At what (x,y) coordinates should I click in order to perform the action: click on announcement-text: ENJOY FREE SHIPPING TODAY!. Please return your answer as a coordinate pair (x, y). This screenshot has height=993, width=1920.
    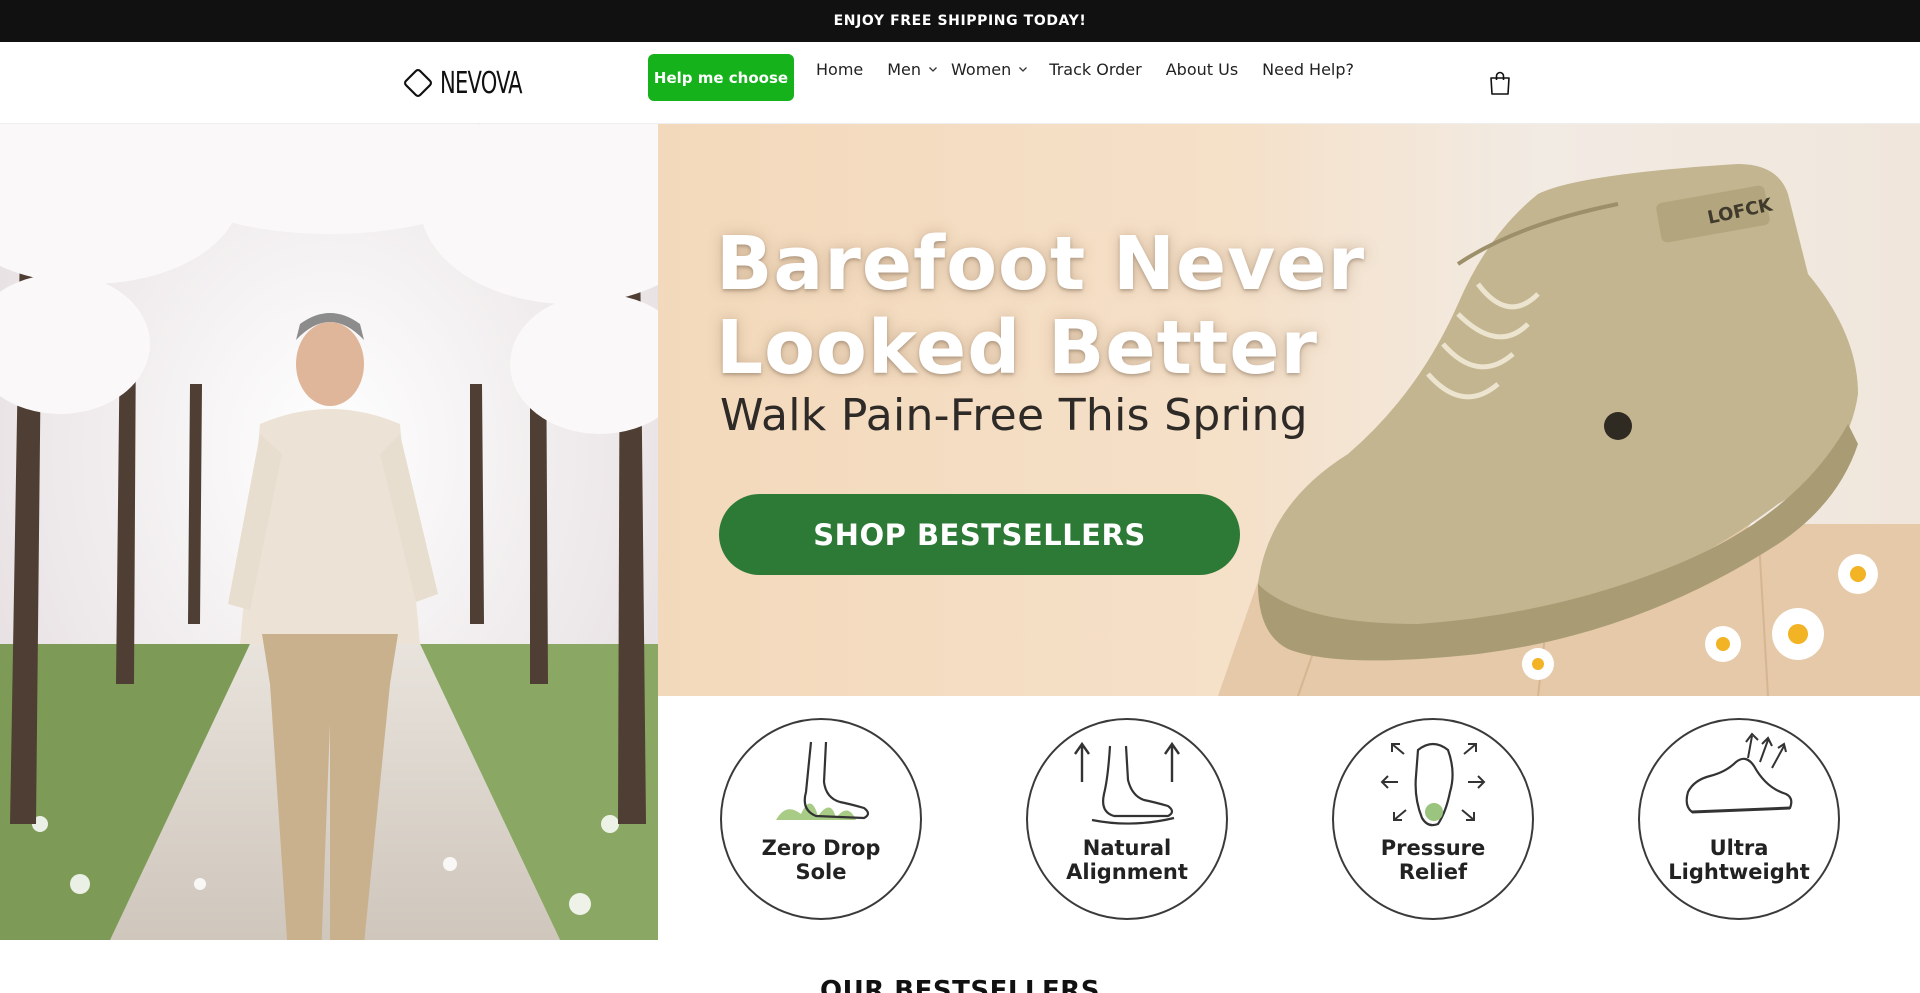
    Looking at the image, I should click on (960, 21).